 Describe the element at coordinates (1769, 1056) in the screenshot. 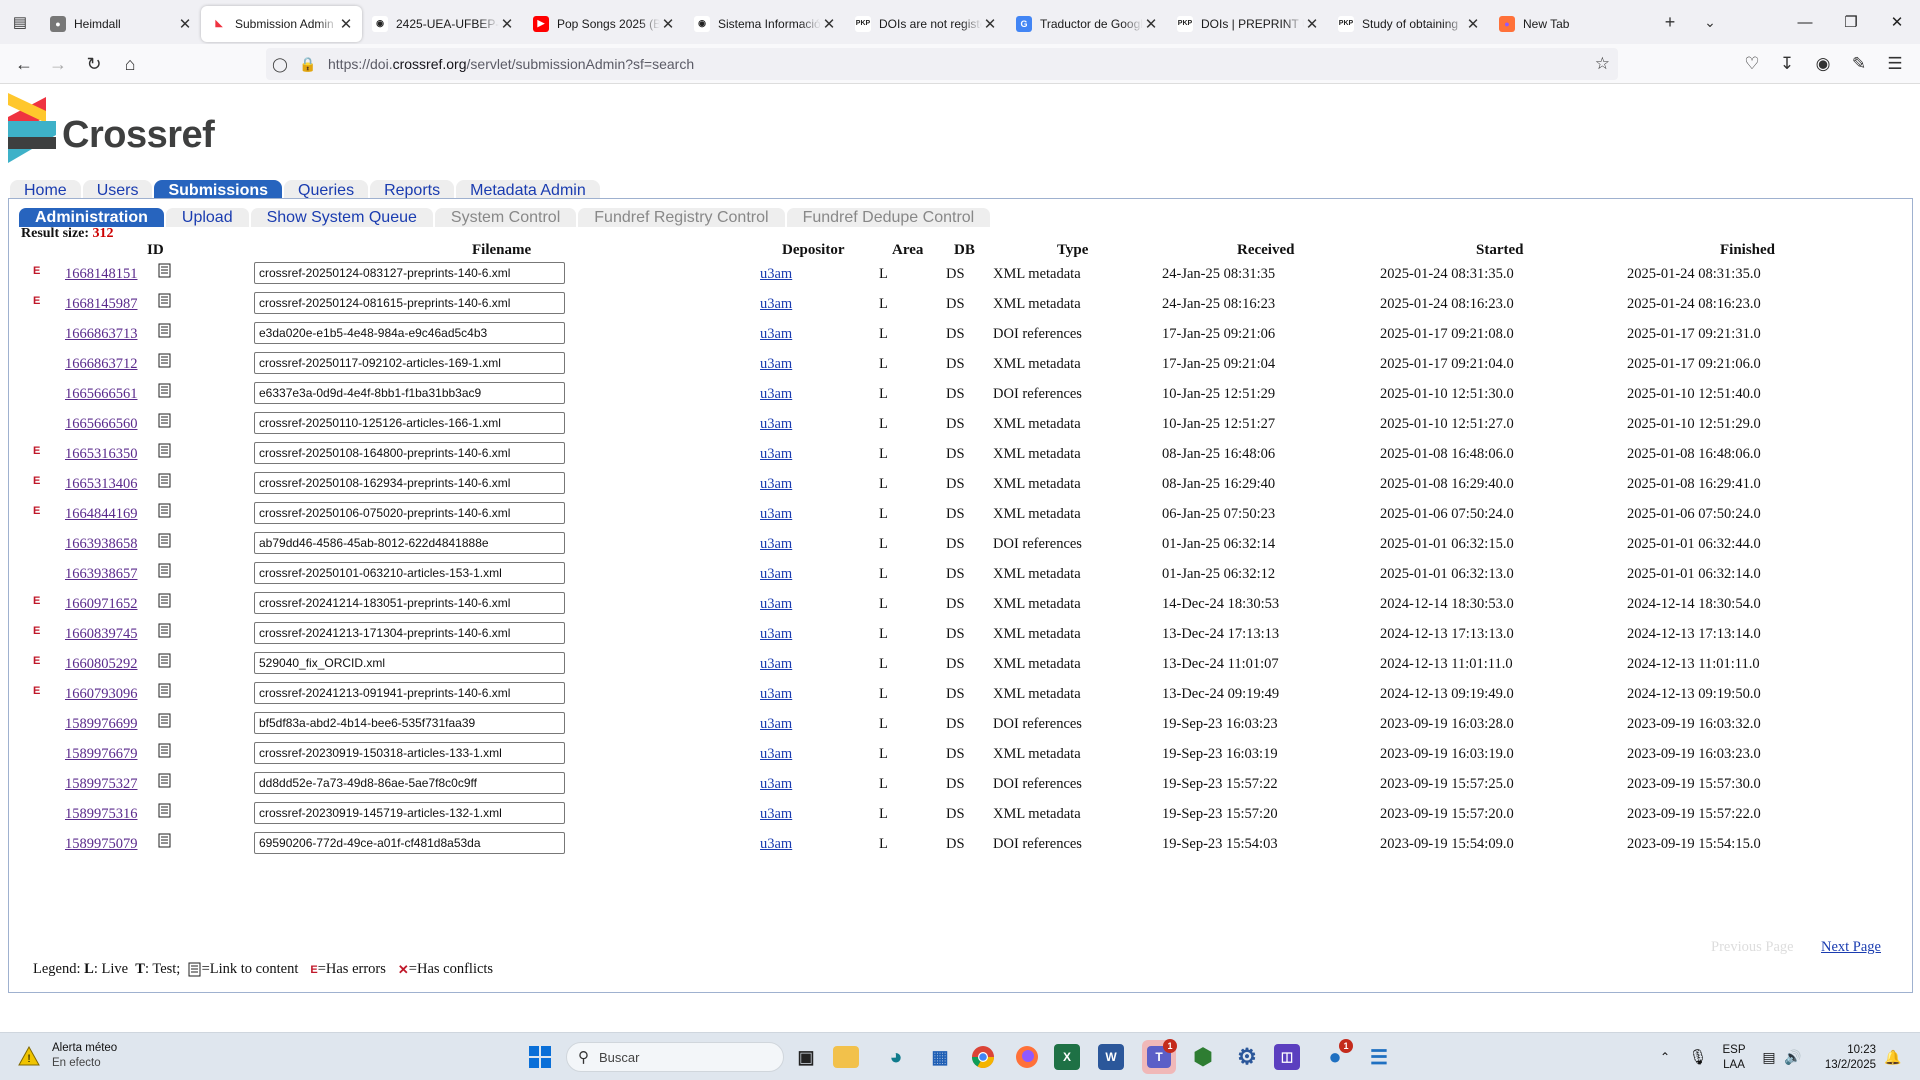

I see `network-icon: ▤` at that location.